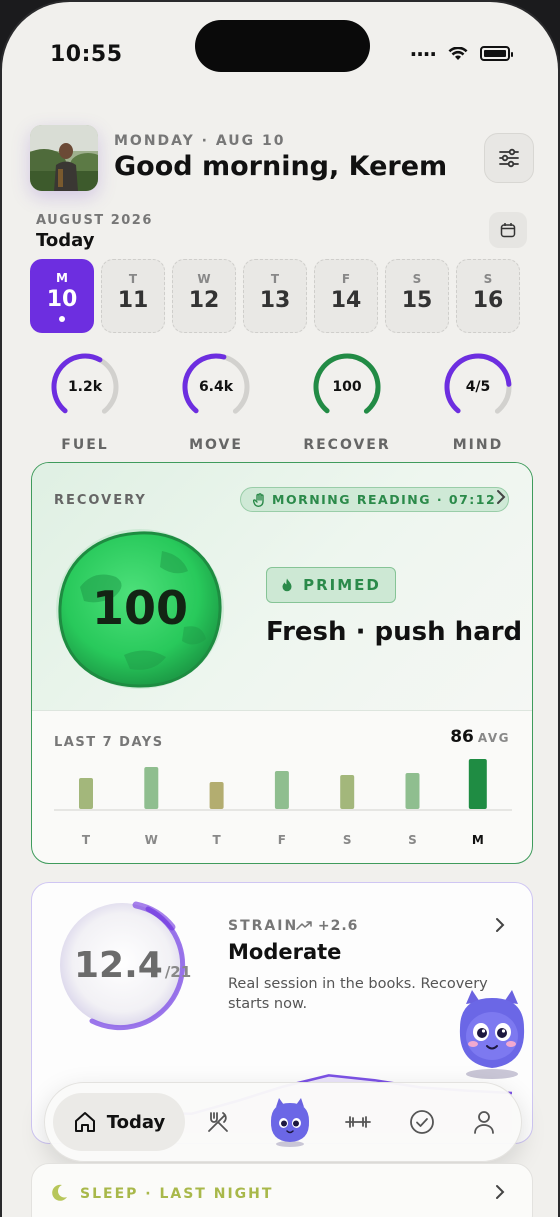 The width and height of the screenshot is (560, 1217). I want to click on ring-value: 1.2k, so click(85, 387).